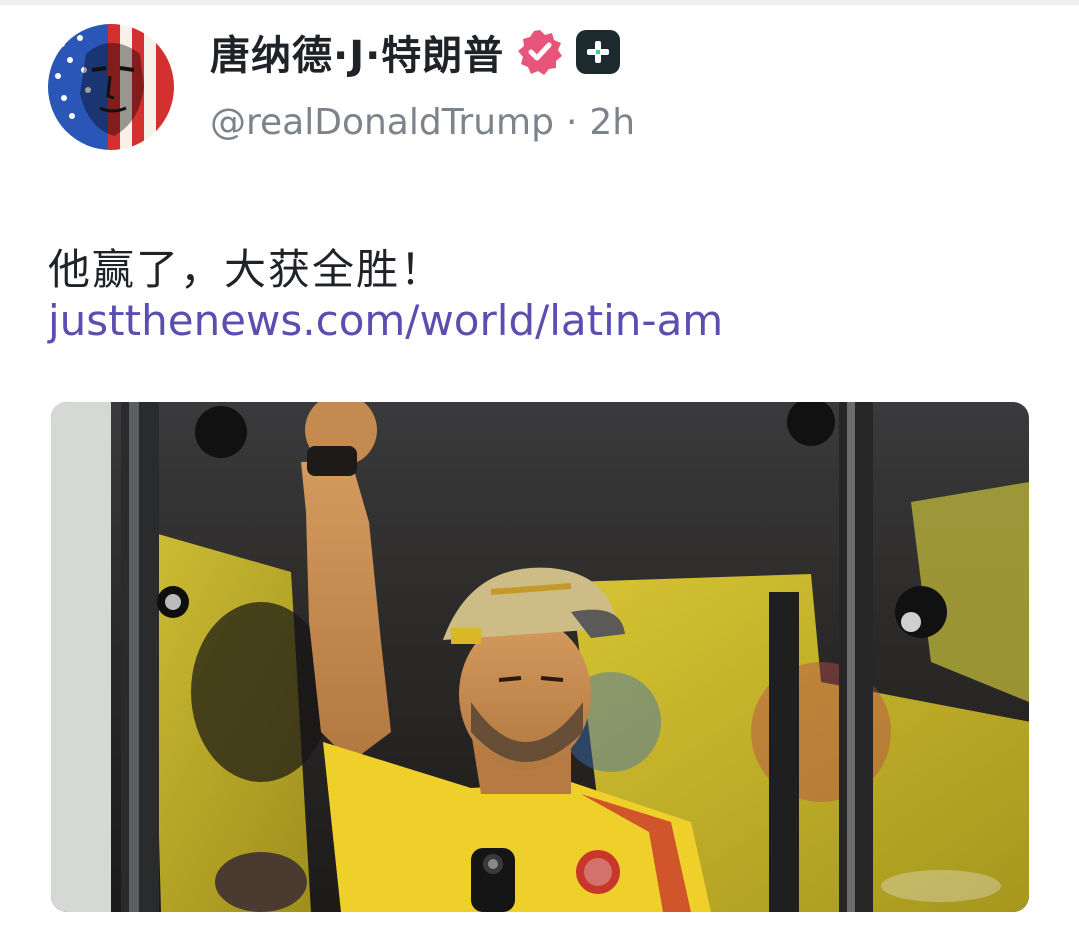 This screenshot has width=1079, height=925. What do you see at coordinates (246, 269) in the screenshot?
I see `post-text: 他赢了，大获全胜！` at bounding box center [246, 269].